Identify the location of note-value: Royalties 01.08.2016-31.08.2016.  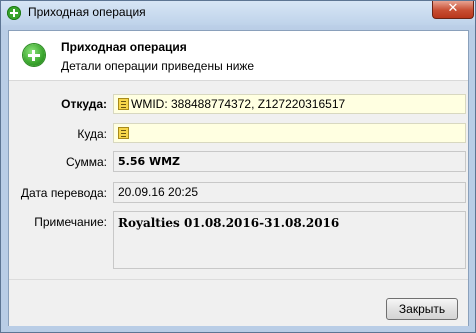
(229, 223).